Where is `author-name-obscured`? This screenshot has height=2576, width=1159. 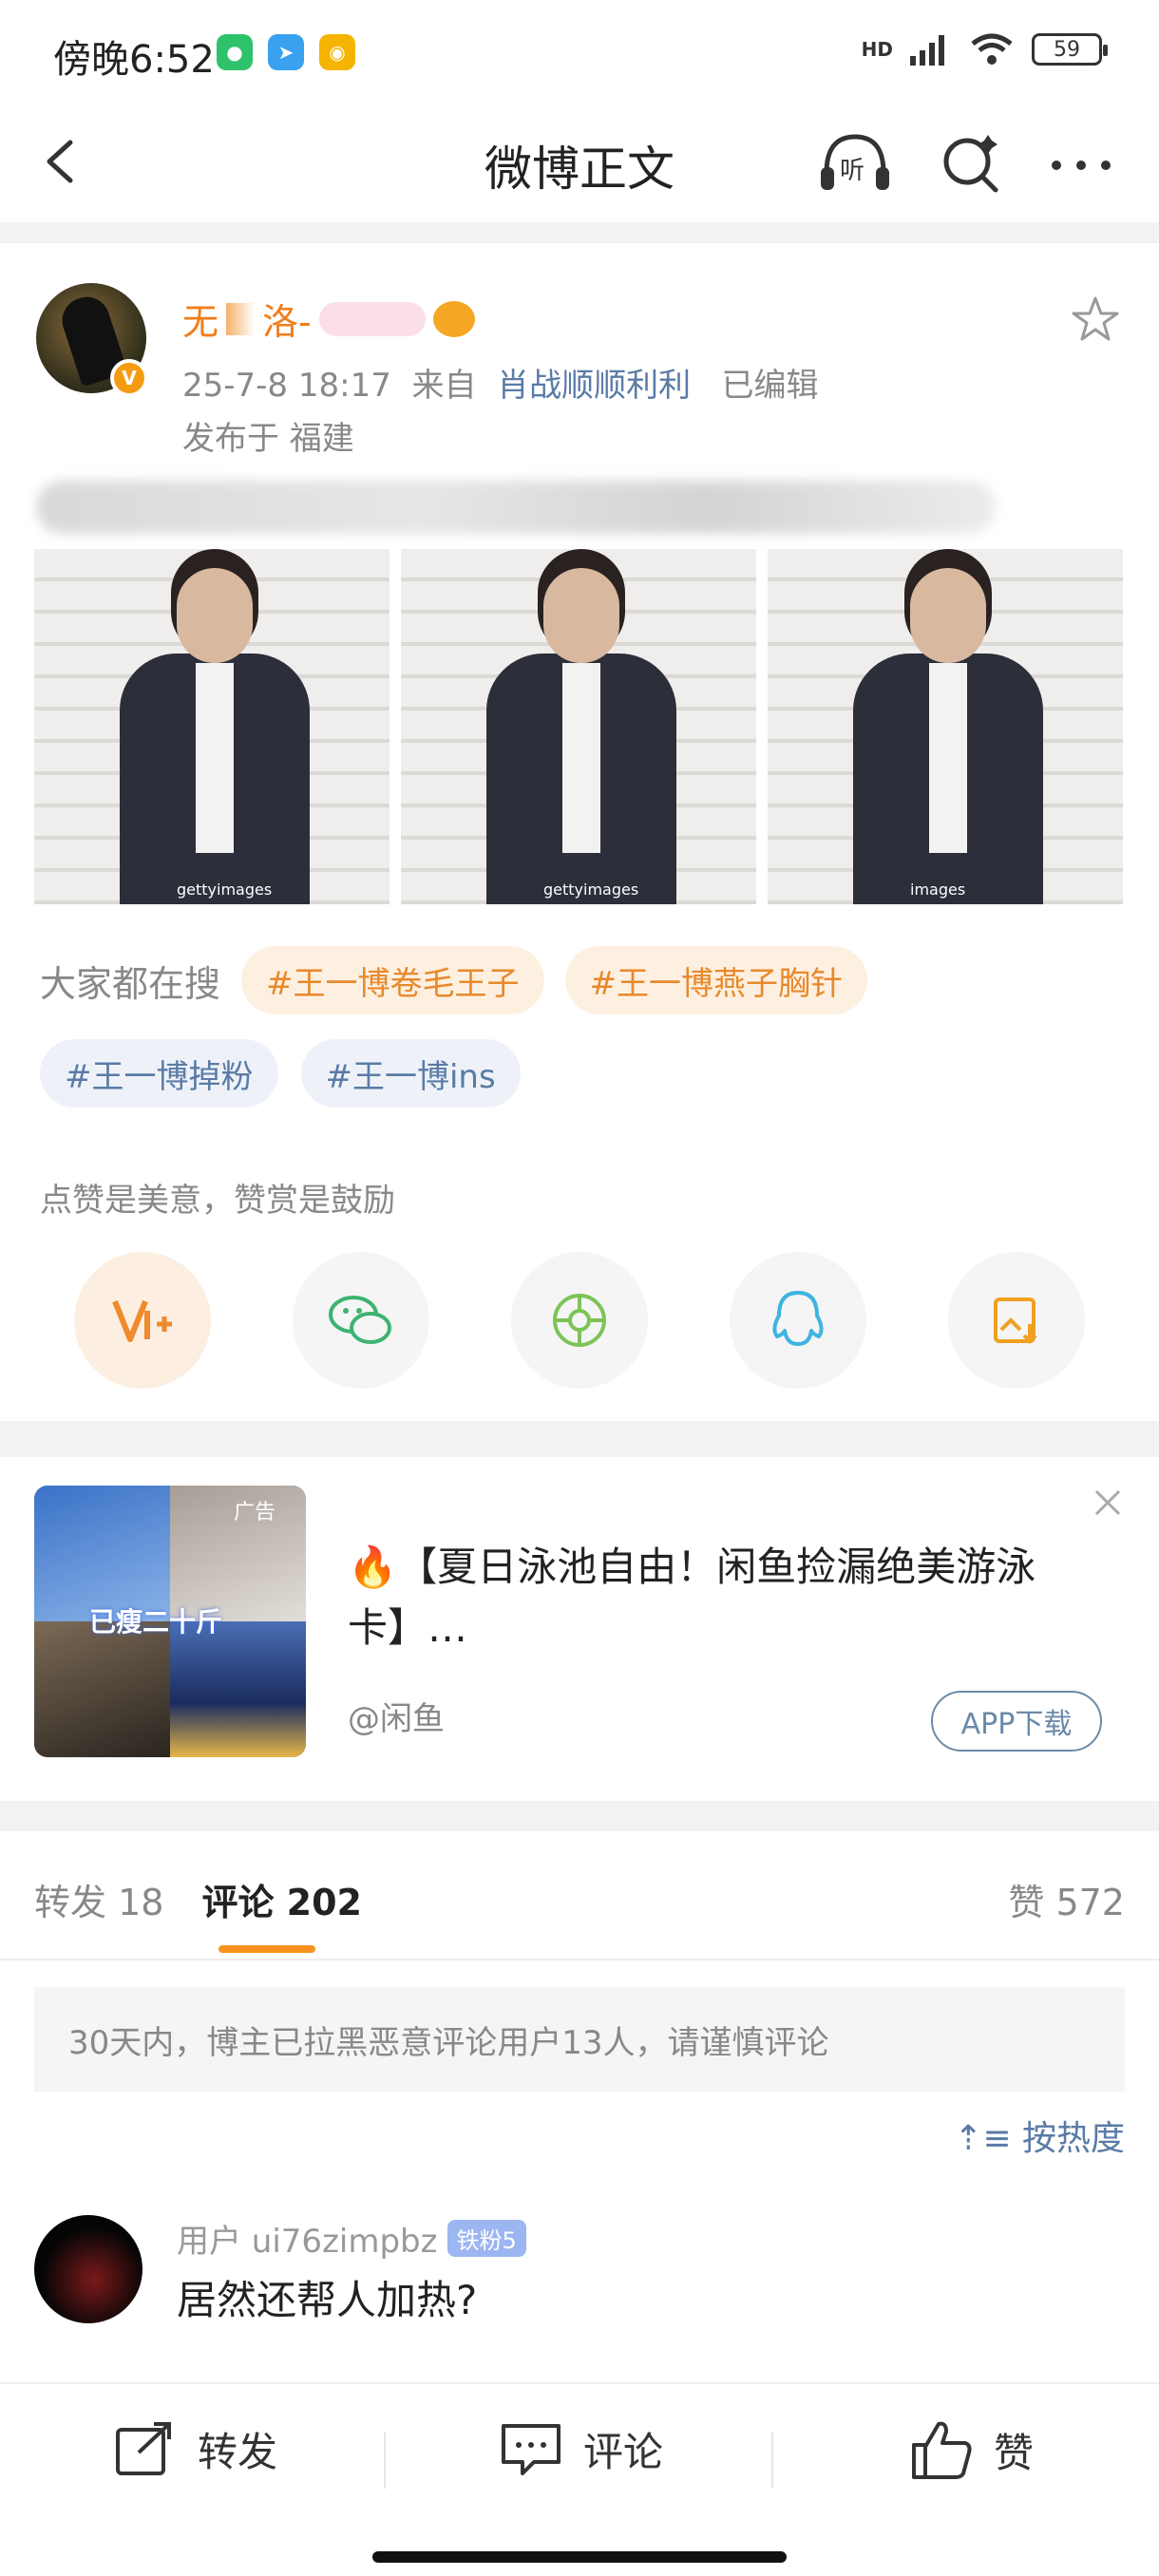 author-name-obscured is located at coordinates (241, 318).